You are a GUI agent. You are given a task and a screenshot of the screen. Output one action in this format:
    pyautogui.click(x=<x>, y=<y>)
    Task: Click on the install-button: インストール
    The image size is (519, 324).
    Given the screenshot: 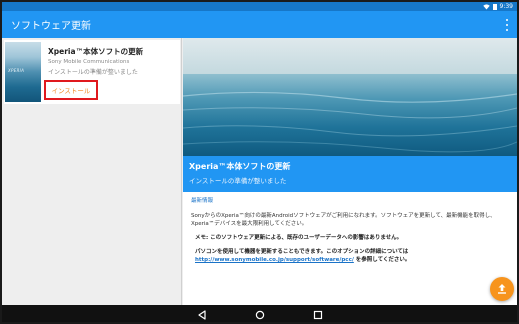 What is the action you would take?
    pyautogui.click(x=71, y=90)
    